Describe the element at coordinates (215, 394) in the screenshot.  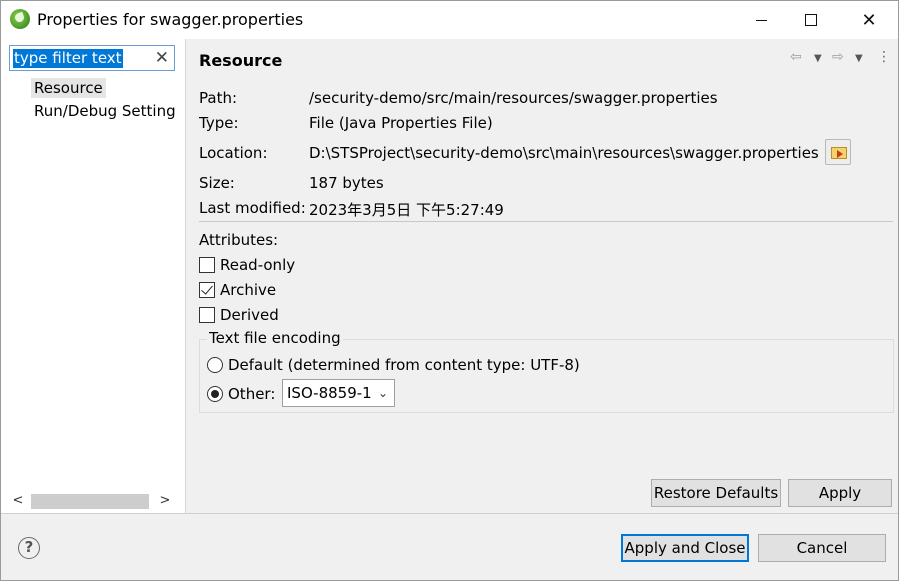
I see `other-encoding-radio-dot` at that location.